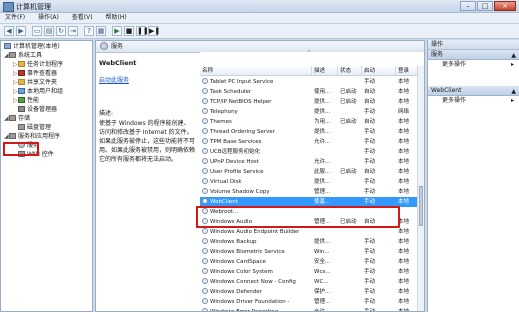 The height and width of the screenshot is (312, 519). What do you see at coordinates (309, 162) in the screenshot?
I see `table-row: UPnP Device Host 允许... 手动 本地` at bounding box center [309, 162].